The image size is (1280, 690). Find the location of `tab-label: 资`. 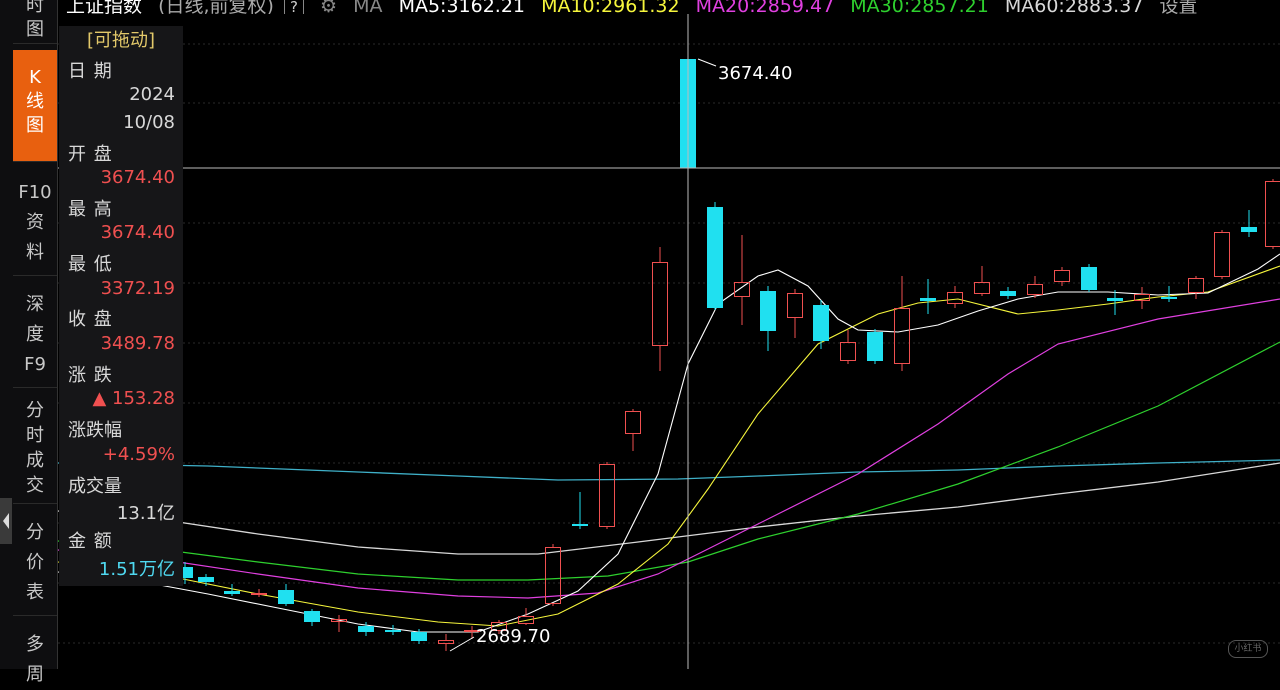

tab-label: 资 is located at coordinates (35, 223).